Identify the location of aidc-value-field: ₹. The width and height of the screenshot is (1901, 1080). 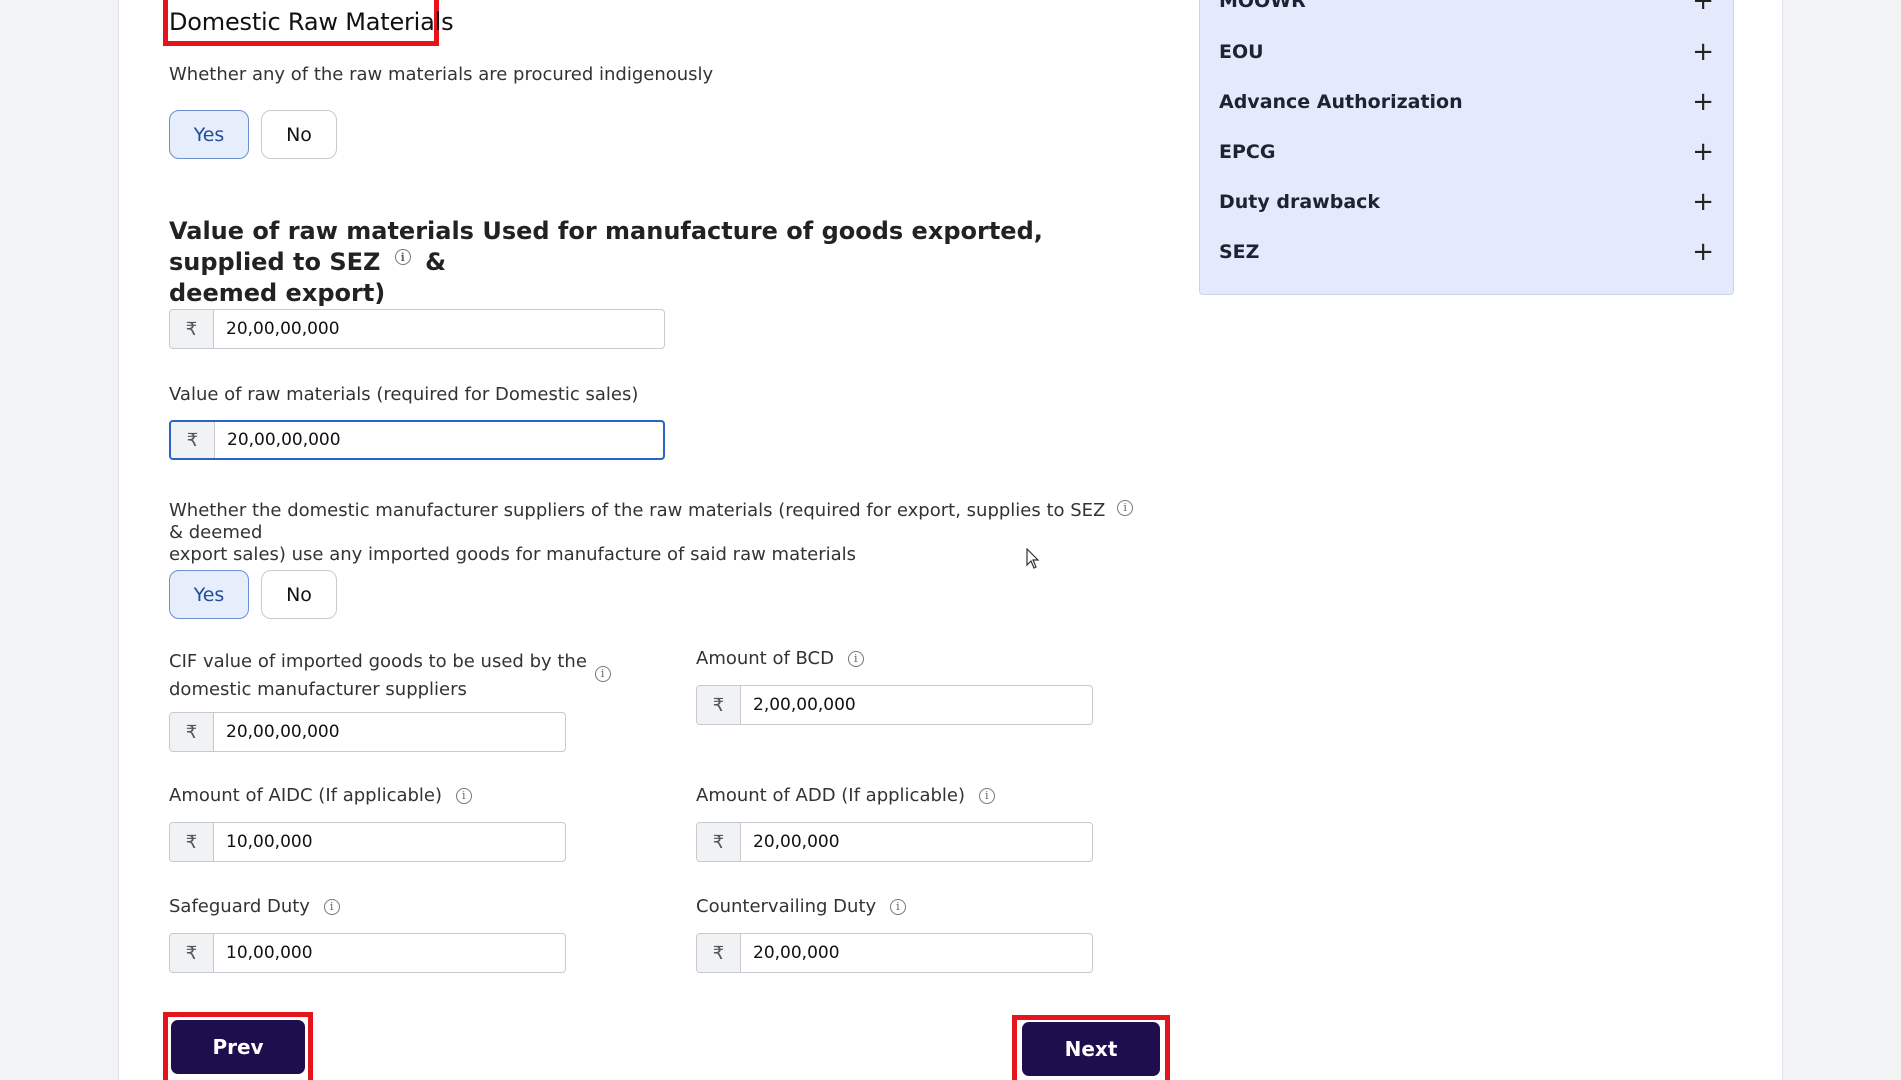
(367, 842).